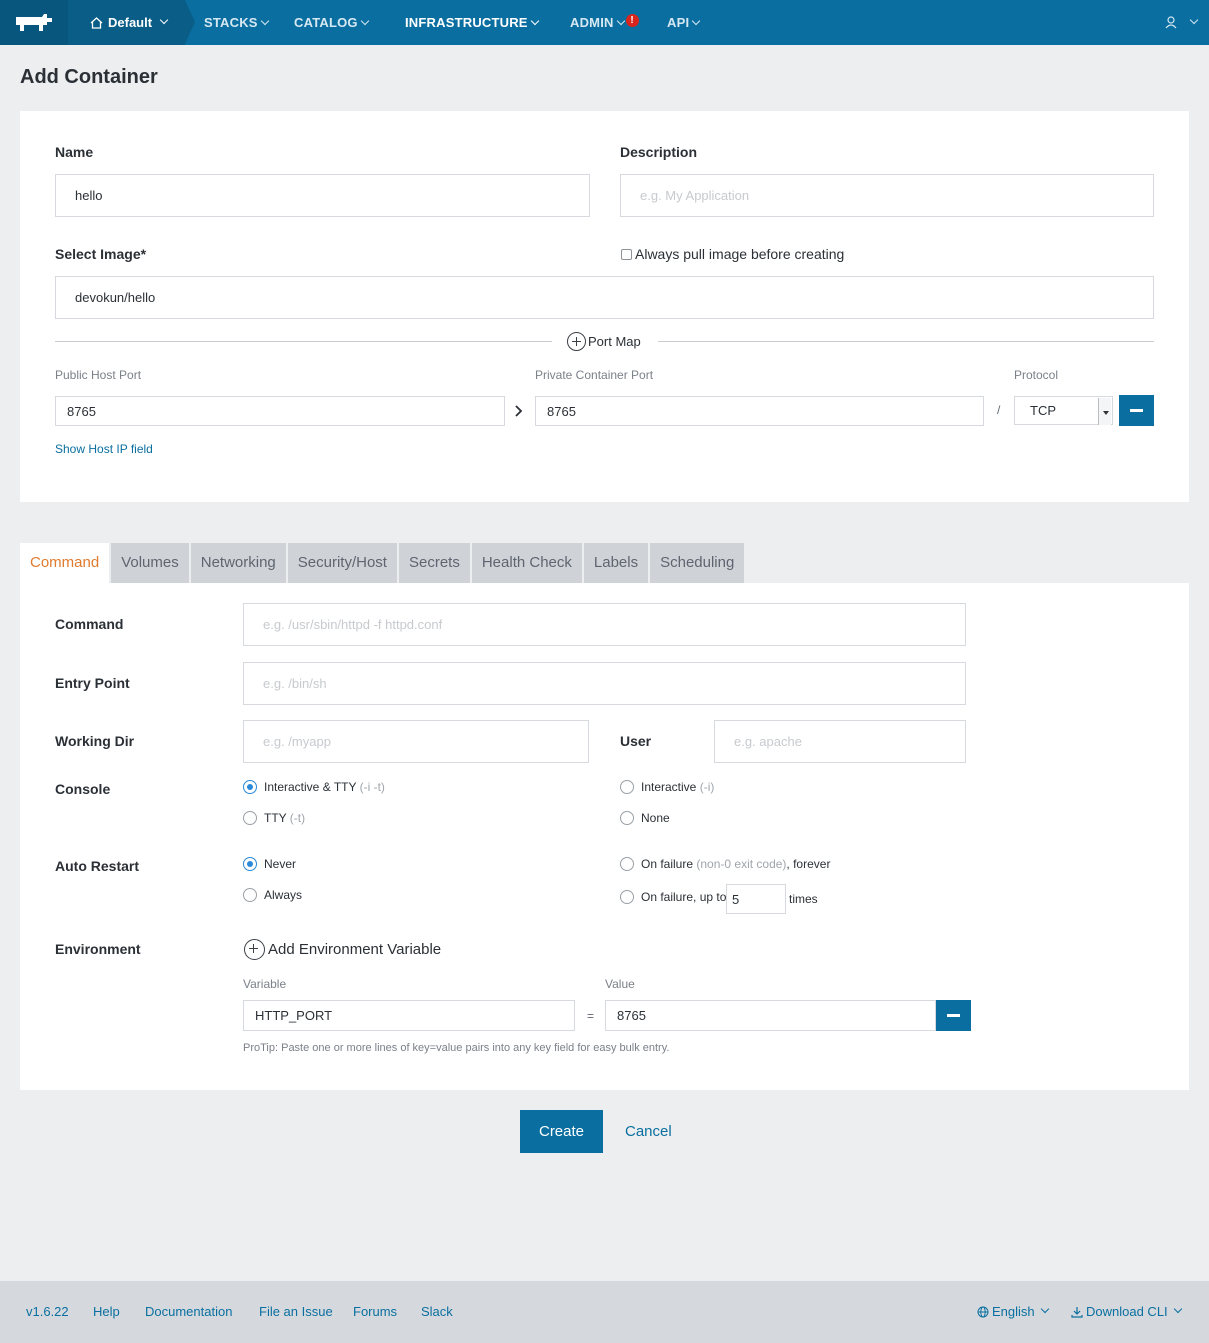  Describe the element at coordinates (280, 411) in the screenshot. I see `public-port-input: 8765` at that location.